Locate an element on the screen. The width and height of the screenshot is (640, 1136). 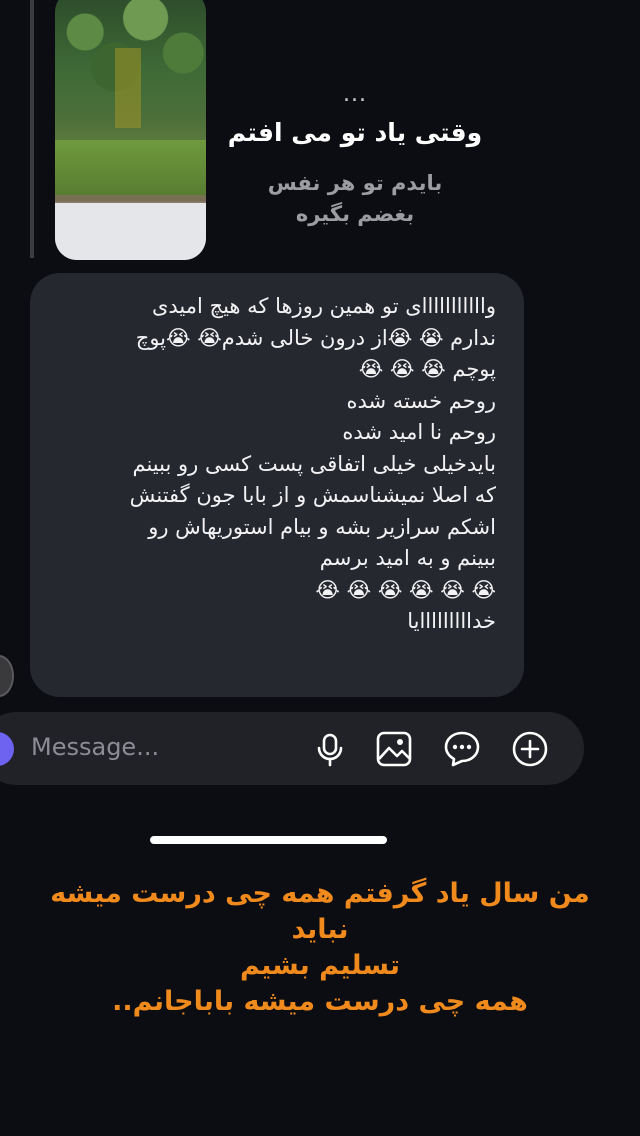
caption-line: من سال یاد گرفتم همه چی درست میشه نباید is located at coordinates (320, 911).